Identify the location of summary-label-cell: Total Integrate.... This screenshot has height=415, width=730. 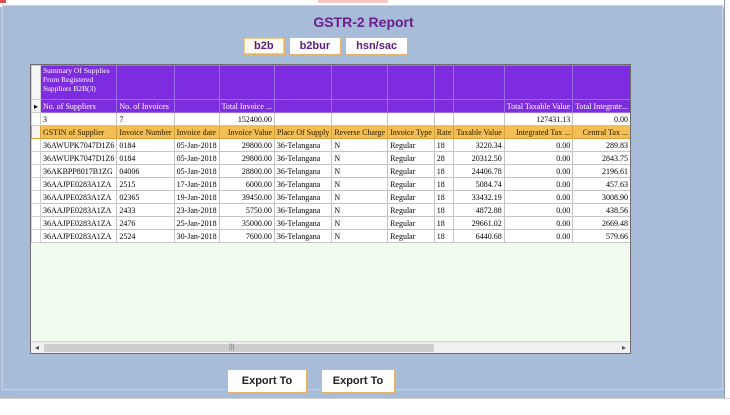
(601, 106).